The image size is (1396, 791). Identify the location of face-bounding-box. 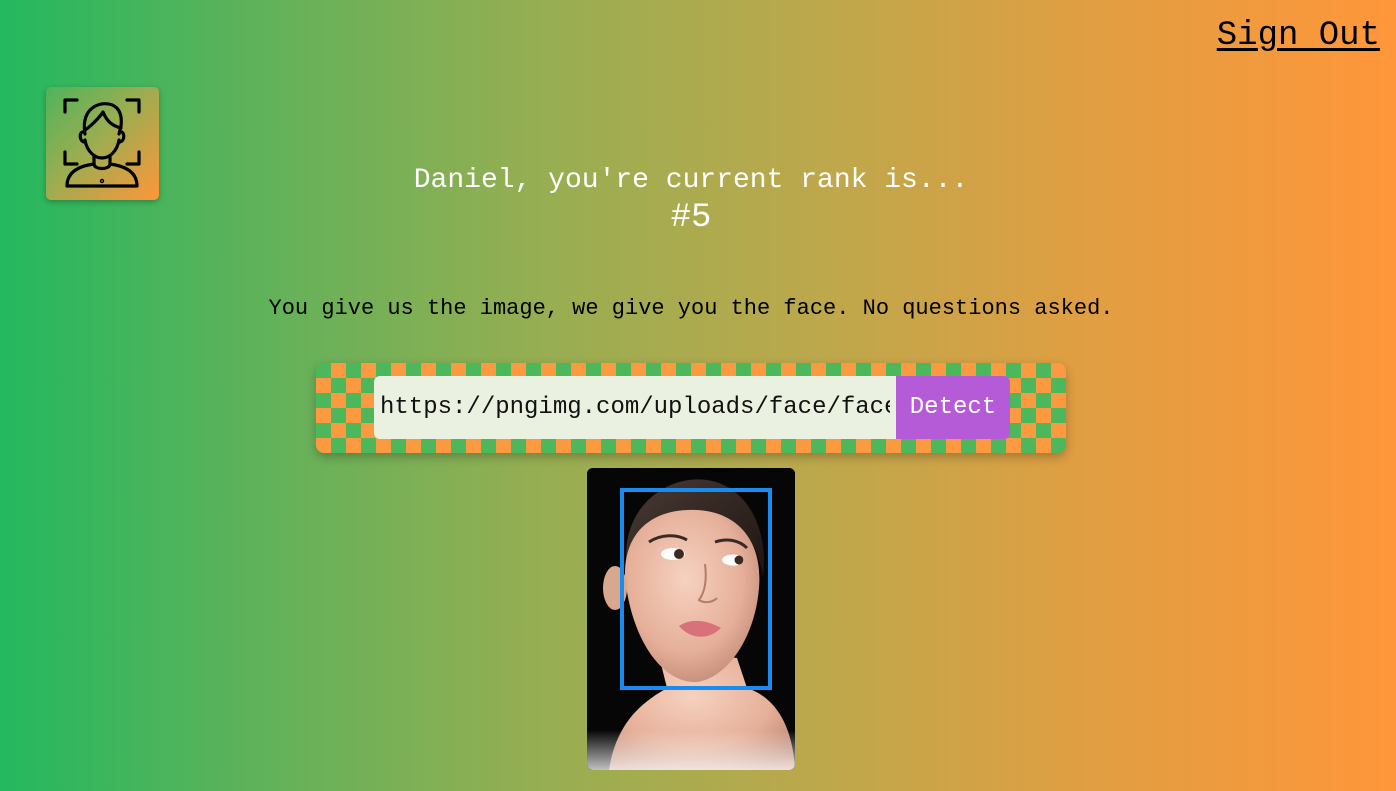
(696, 589).